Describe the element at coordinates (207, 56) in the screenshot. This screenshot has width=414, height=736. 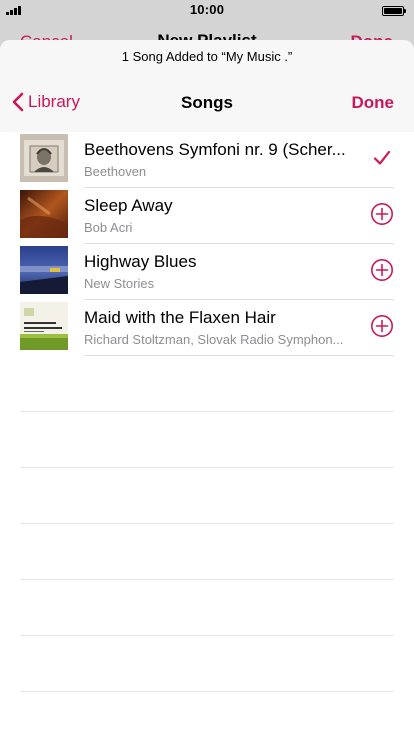
I see `added-banner: 1 Song Added to “My Music .”` at that location.